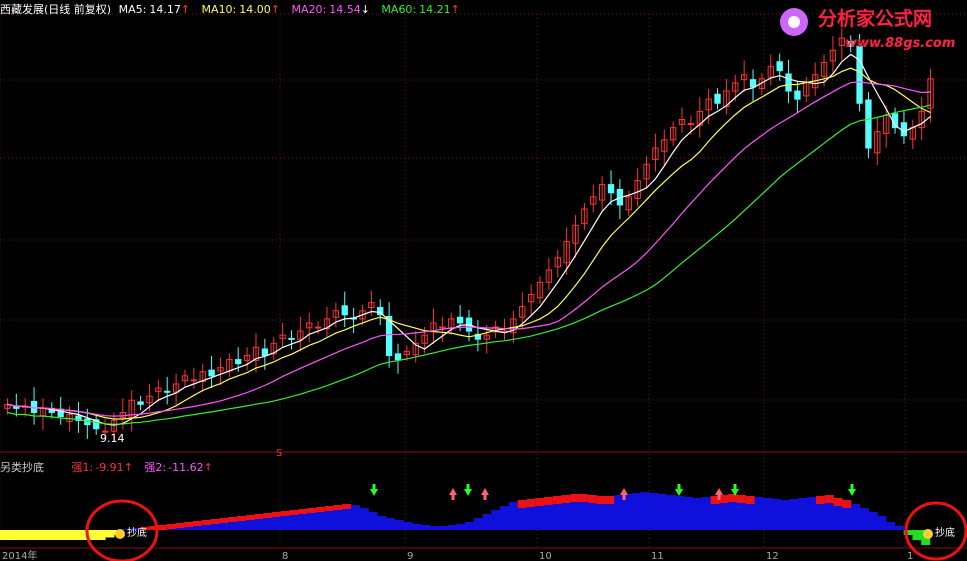 The image size is (967, 561). What do you see at coordinates (208, 467) in the screenshot?
I see `qiang2-arrow-icon: ↑` at bounding box center [208, 467].